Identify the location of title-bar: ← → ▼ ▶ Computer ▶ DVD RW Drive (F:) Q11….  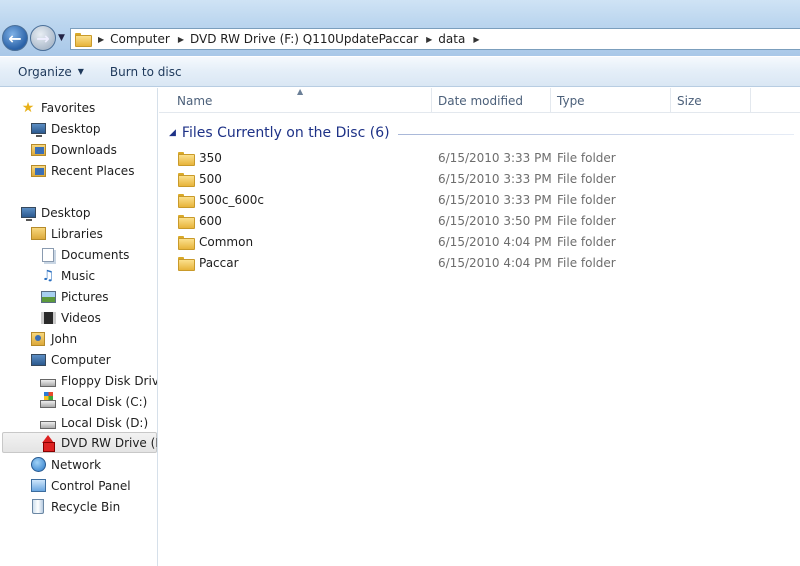
(400, 28).